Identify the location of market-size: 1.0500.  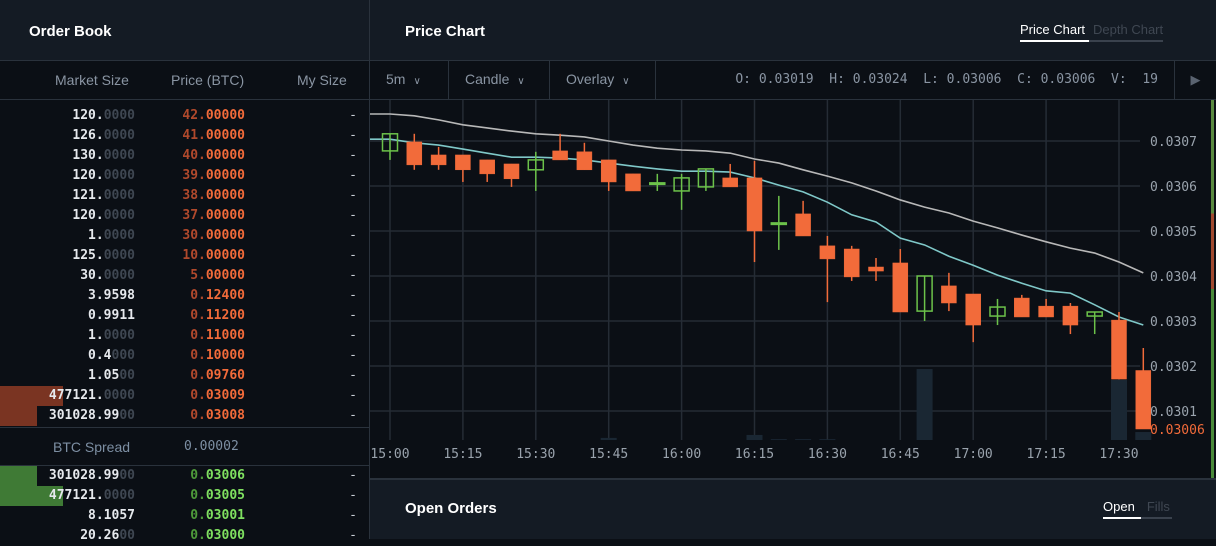
(111, 375).